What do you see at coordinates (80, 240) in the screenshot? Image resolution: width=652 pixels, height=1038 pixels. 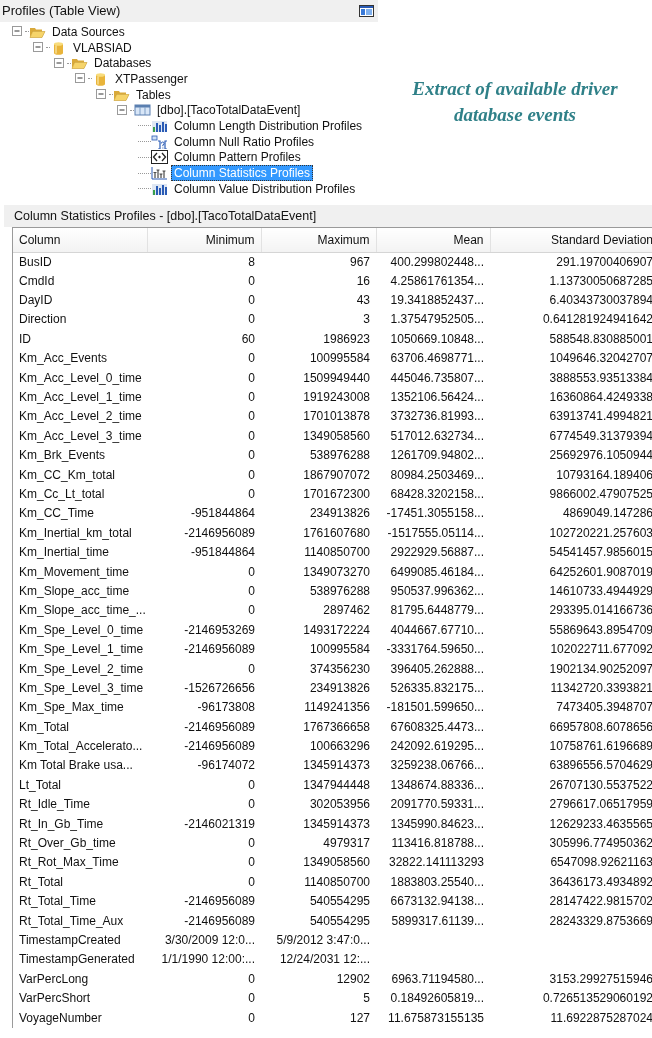 I see `column-header: Column` at bounding box center [80, 240].